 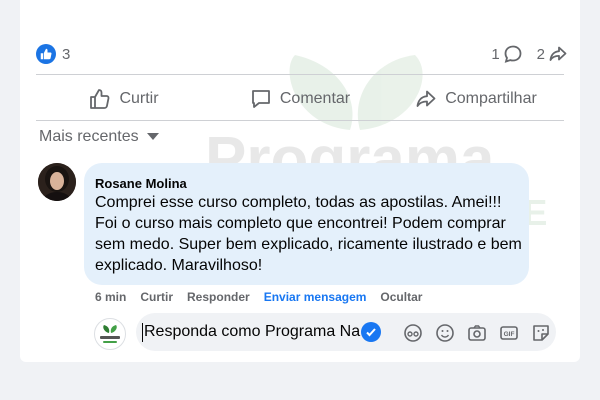 I want to click on comment-count-value: 1, so click(x=495, y=54).